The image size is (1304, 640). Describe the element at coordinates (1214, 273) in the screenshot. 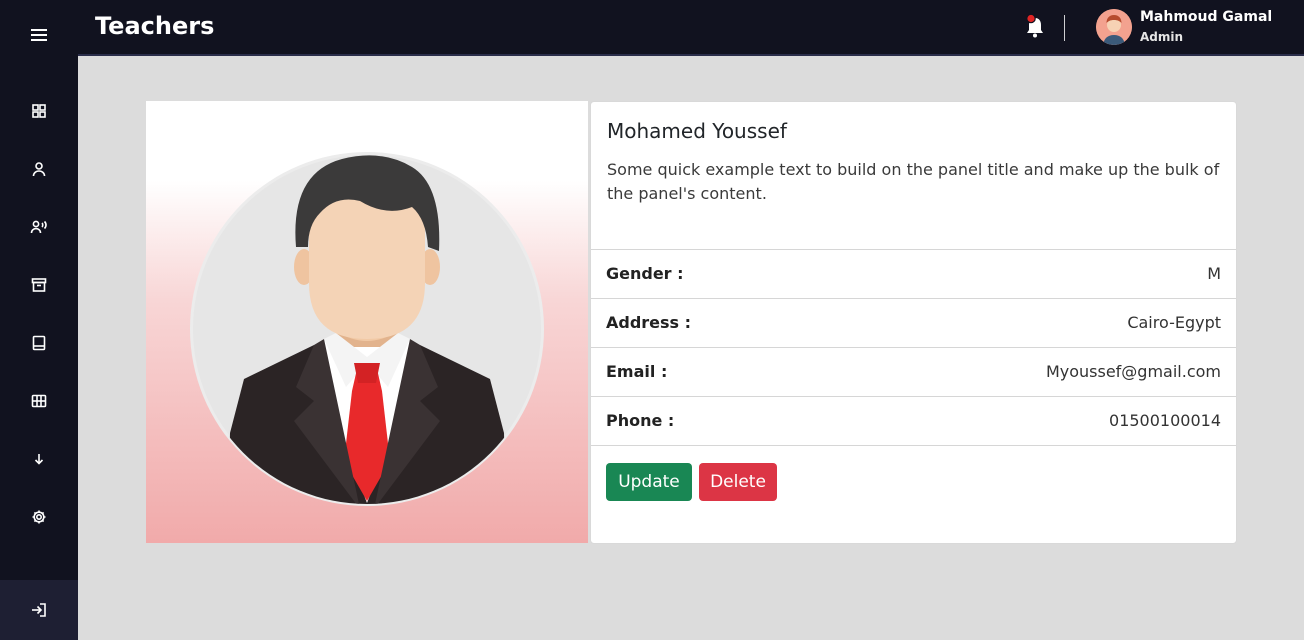

I see `gender-value: M` at that location.